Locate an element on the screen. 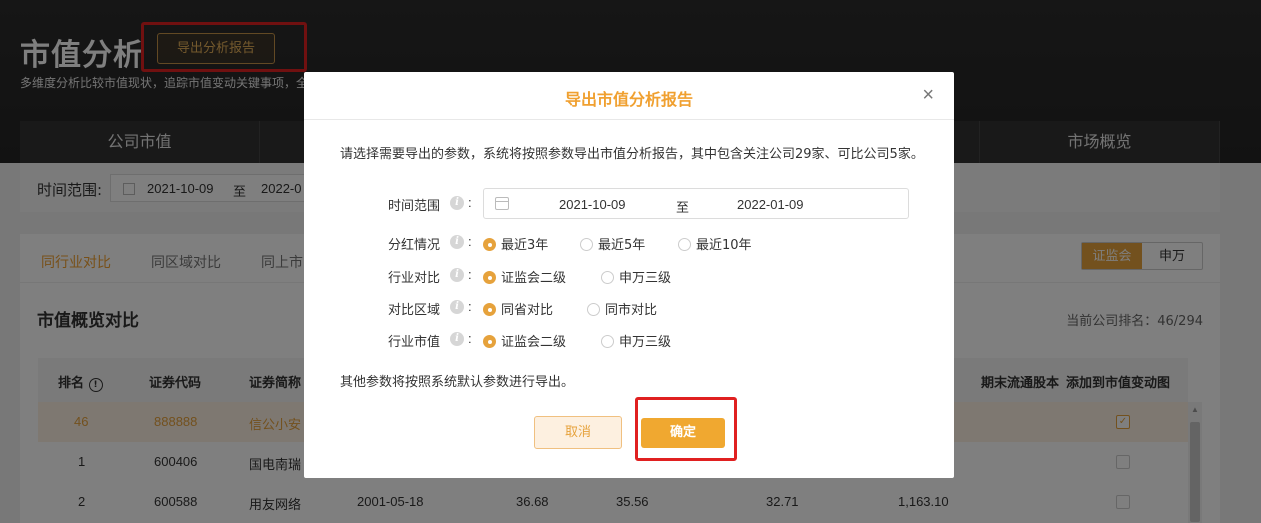 The image size is (1261, 523). dialog-title: 导出市值分析报告 is located at coordinates (628, 99).